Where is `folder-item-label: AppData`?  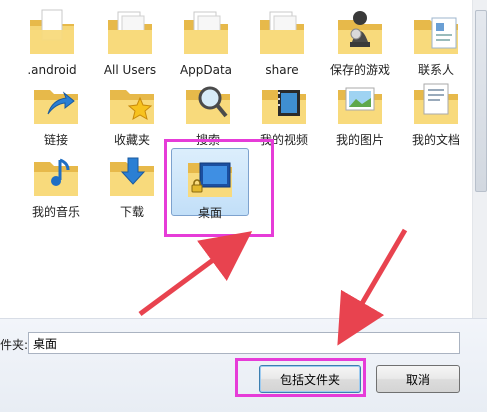
folder-item-label: AppData is located at coordinates (206, 70).